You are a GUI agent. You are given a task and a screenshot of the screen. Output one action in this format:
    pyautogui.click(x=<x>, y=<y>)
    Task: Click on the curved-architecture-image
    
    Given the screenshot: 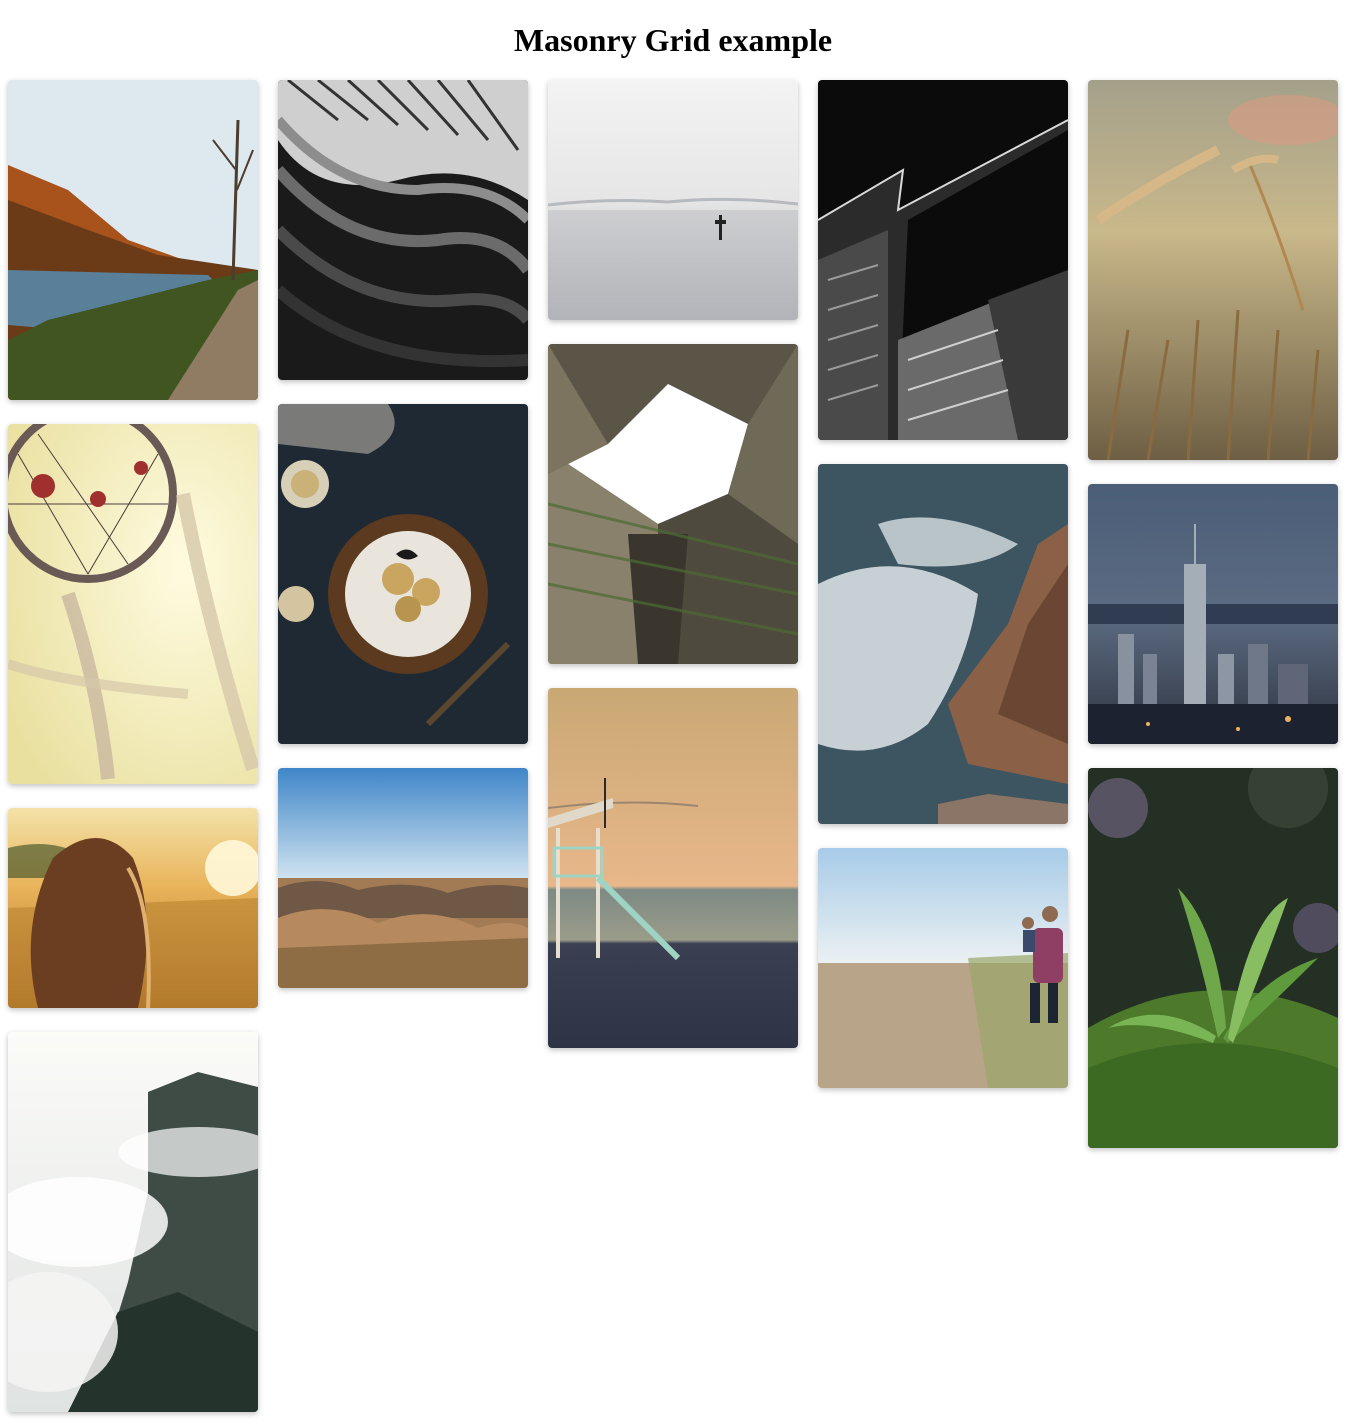 What is the action you would take?
    pyautogui.click(x=403, y=230)
    